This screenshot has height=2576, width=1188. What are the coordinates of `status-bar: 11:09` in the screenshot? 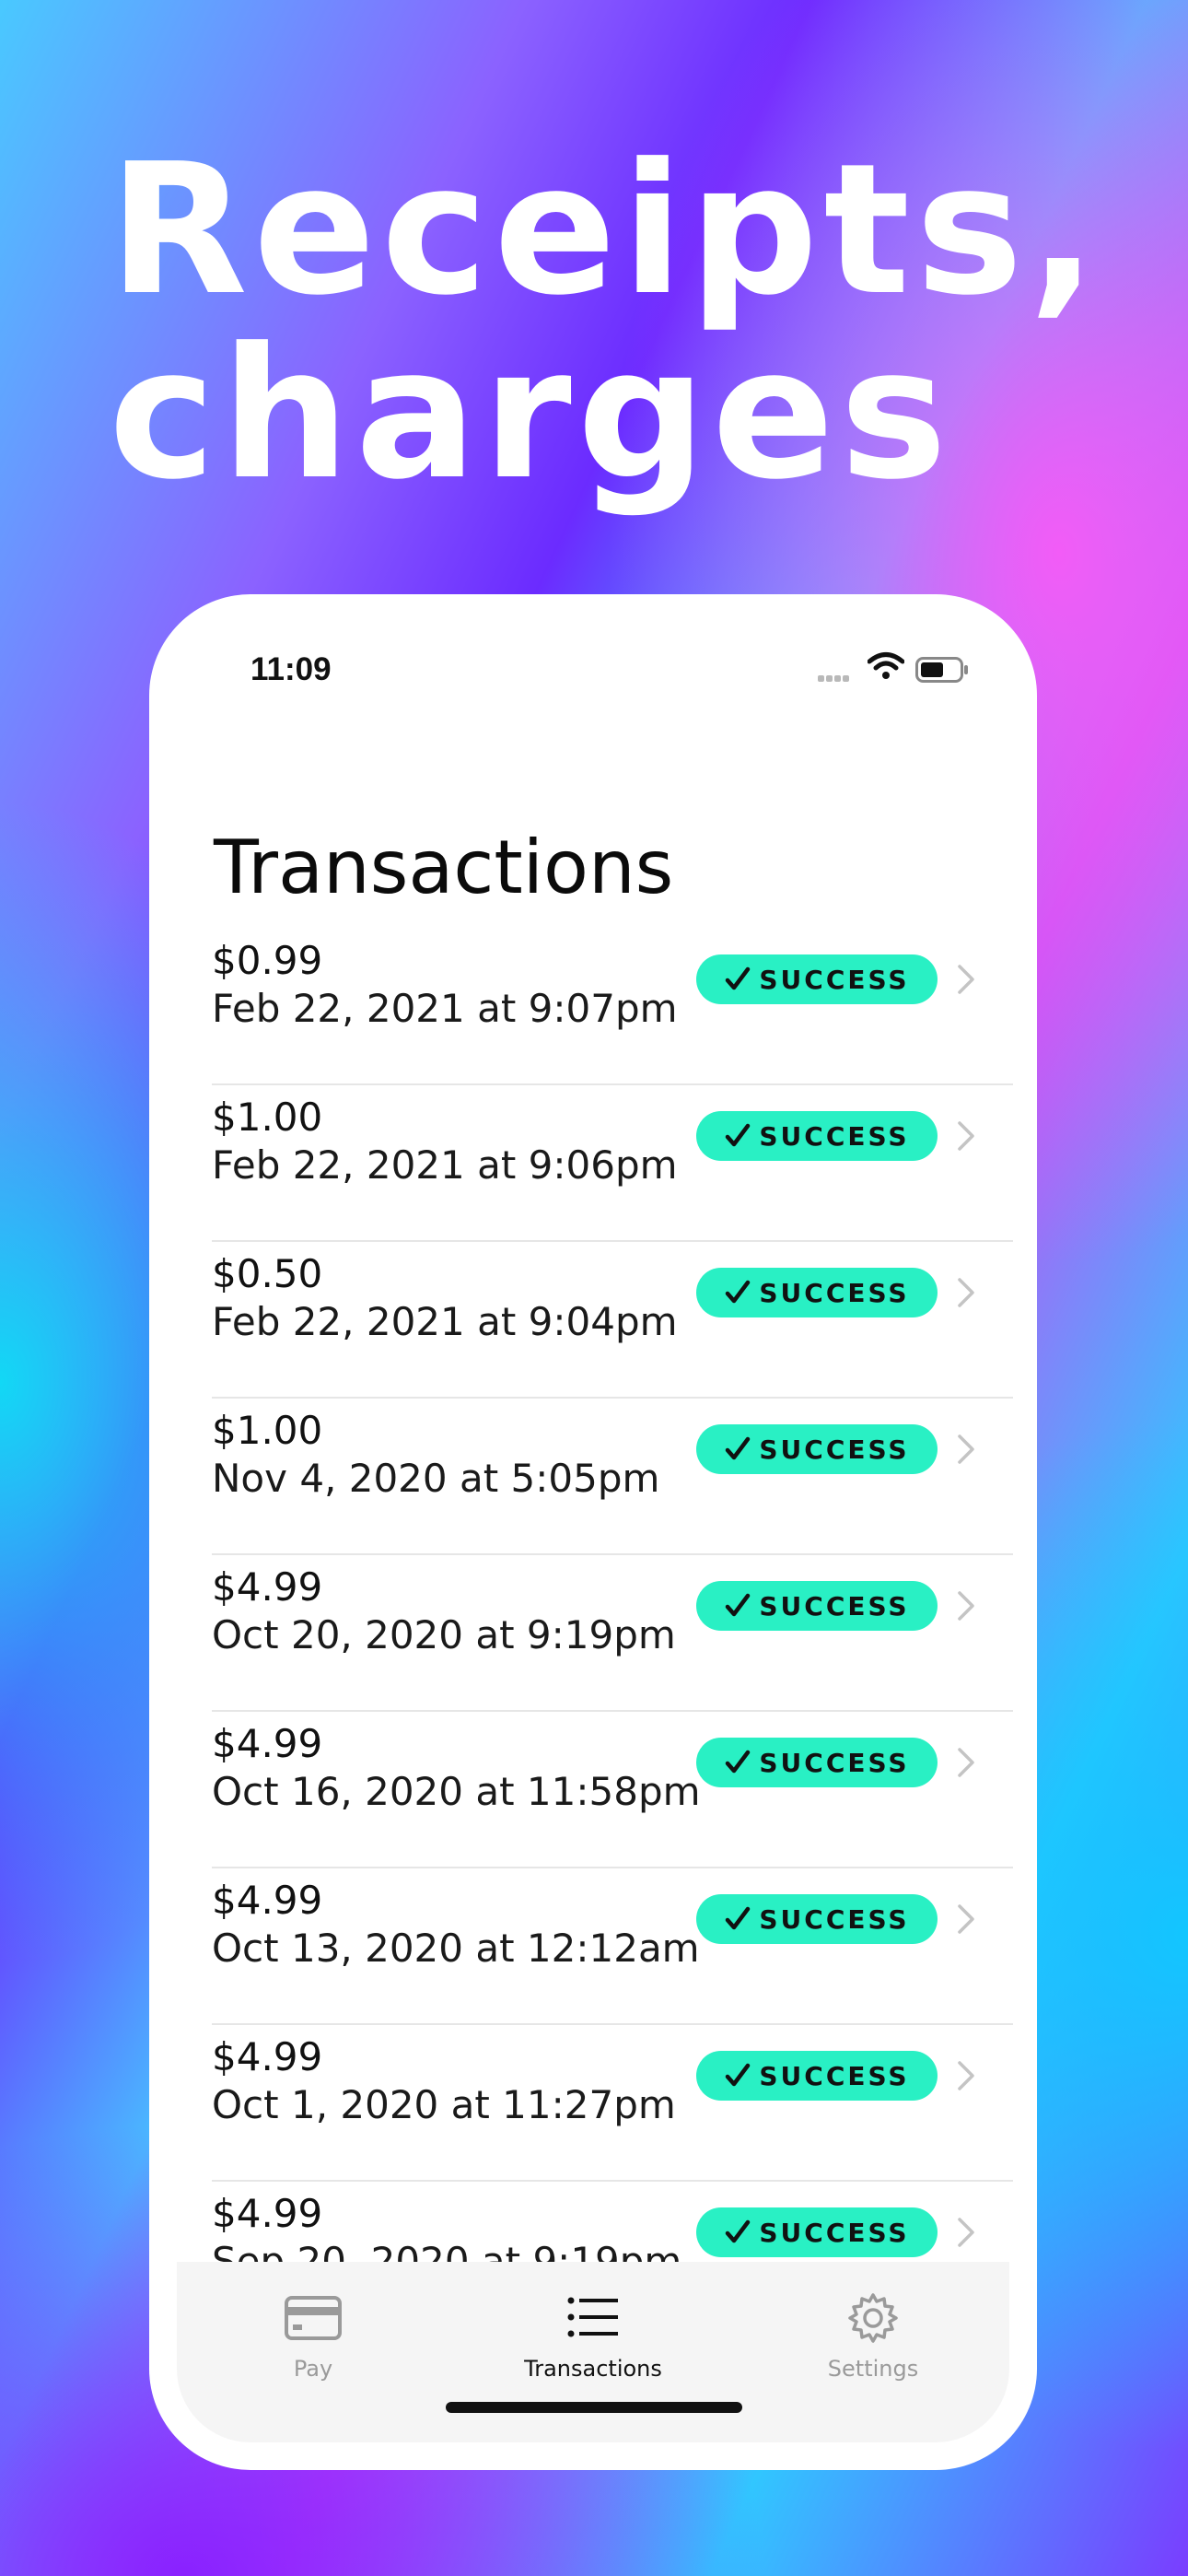 It's located at (593, 672).